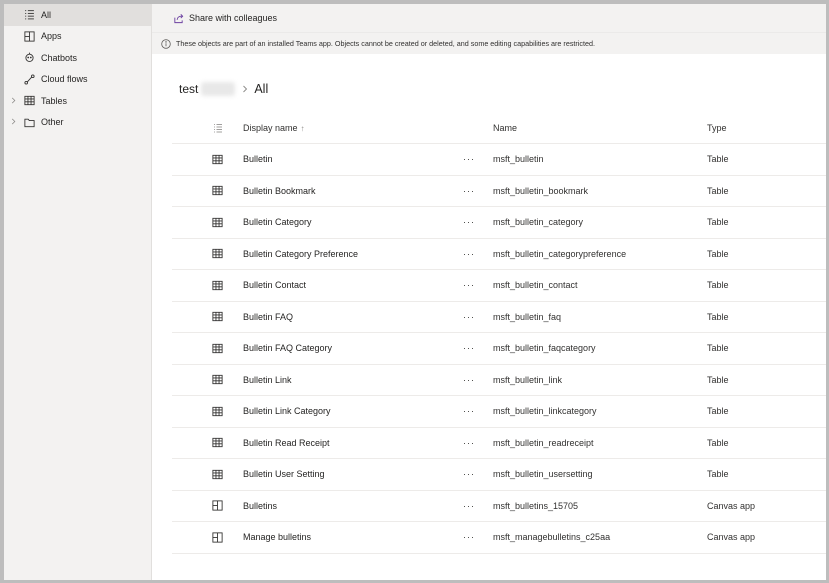 The height and width of the screenshot is (583, 829). What do you see at coordinates (353, 537) in the screenshot?
I see `display-name-cell: Manage bulletins` at bounding box center [353, 537].